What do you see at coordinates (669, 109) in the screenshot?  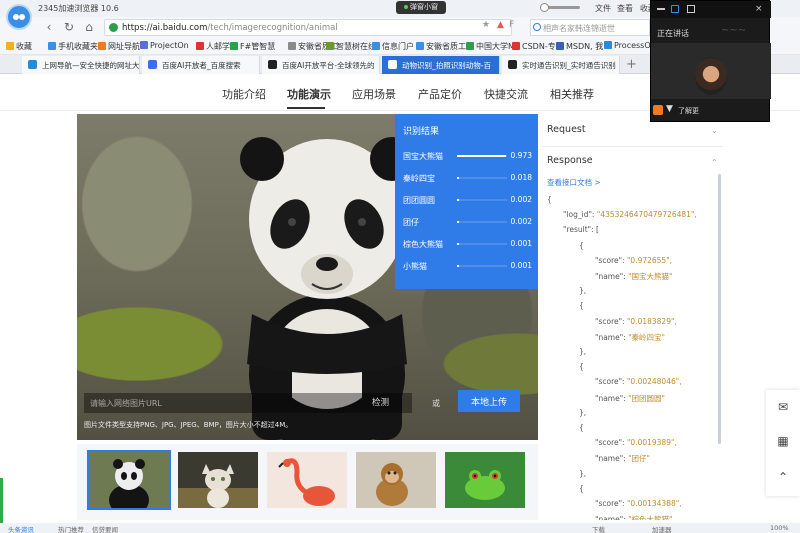 I see `microphone-icon: ▼` at bounding box center [669, 109].